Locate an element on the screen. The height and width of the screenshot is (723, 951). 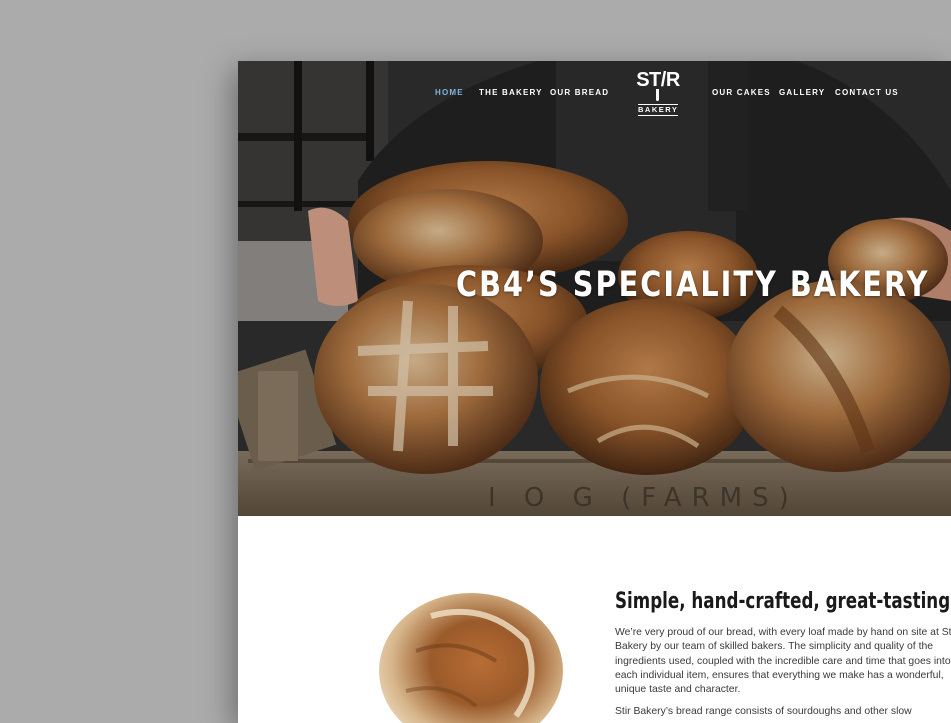
stir-bakery-logo: ST/R BAKERY is located at coordinates (658, 95).